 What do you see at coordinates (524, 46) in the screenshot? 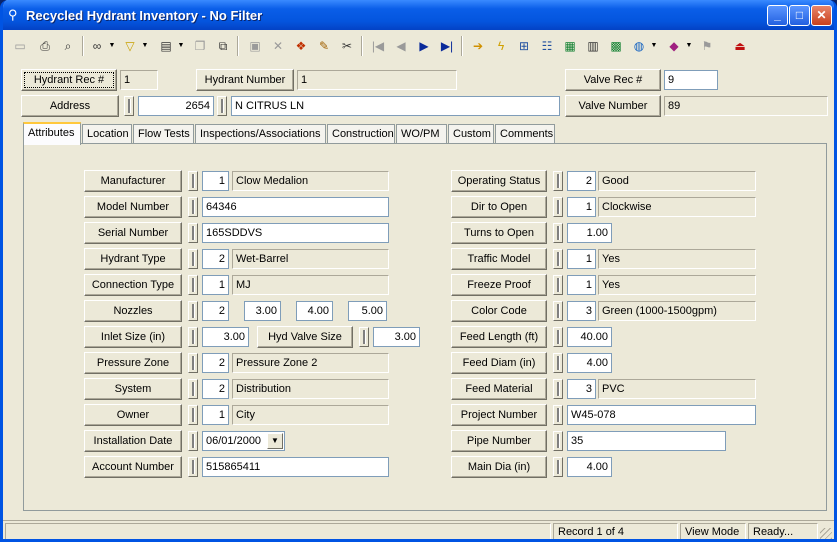
I see `map-icon: ⊞` at bounding box center [524, 46].